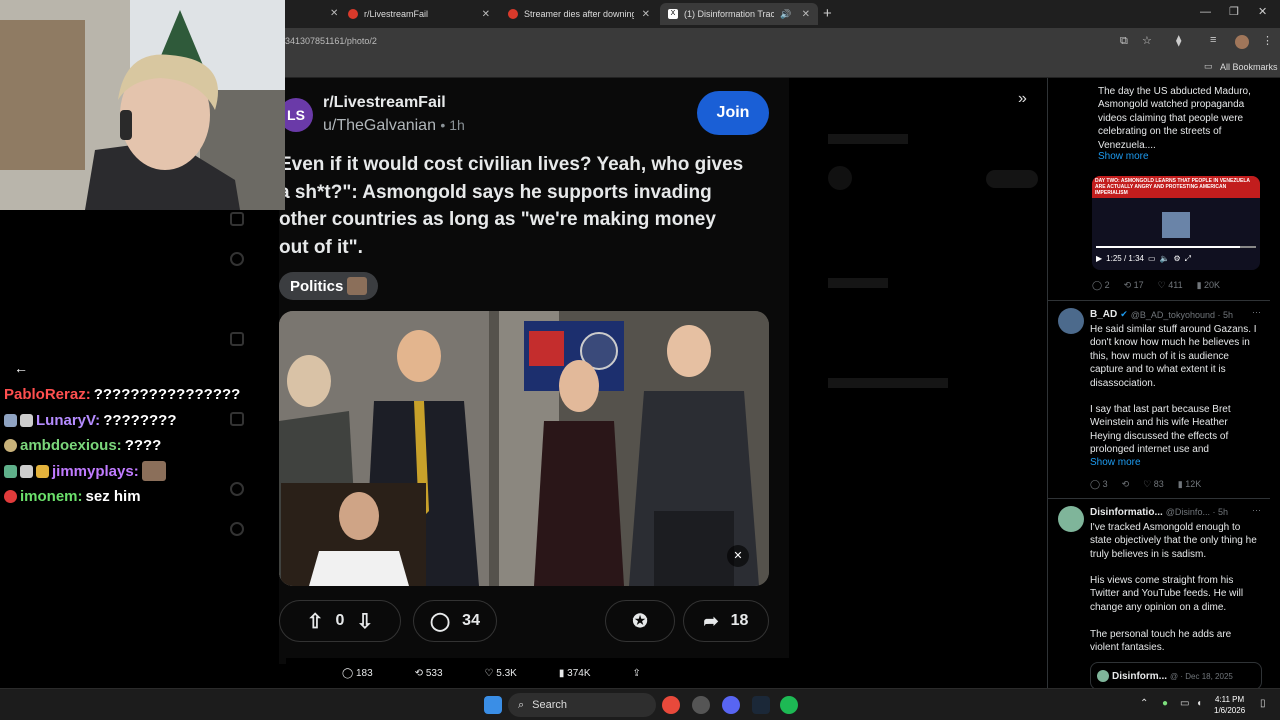 The image size is (1280, 720). What do you see at coordinates (1208, 285) in the screenshot?
I see `view-count: ▮ 20K` at bounding box center [1208, 285].